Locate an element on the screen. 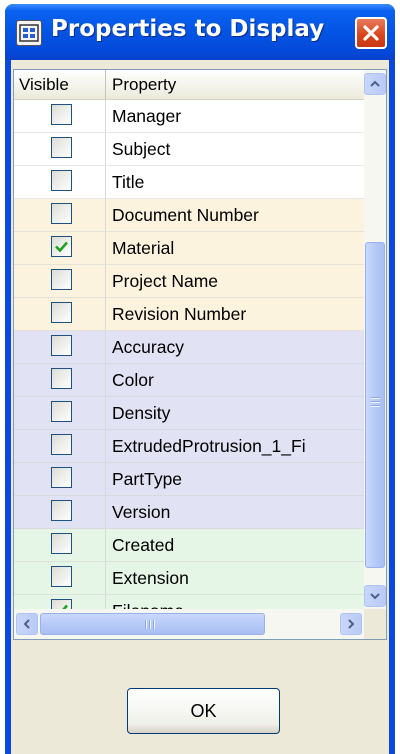 The height and width of the screenshot is (754, 400). property-label: Material is located at coordinates (143, 248).